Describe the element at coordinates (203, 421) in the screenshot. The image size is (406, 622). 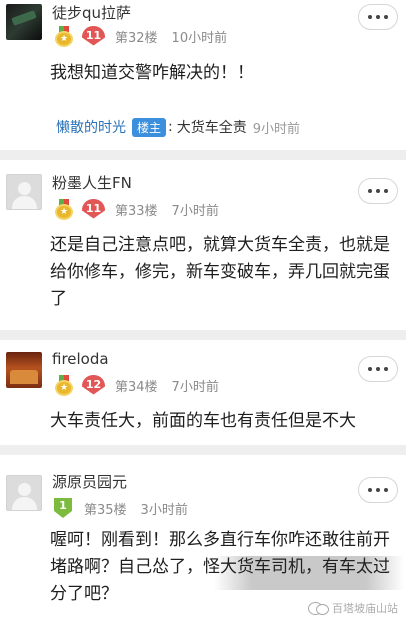
I see `post-content: 大车责任大，前面的车也有责任但是不大` at that location.